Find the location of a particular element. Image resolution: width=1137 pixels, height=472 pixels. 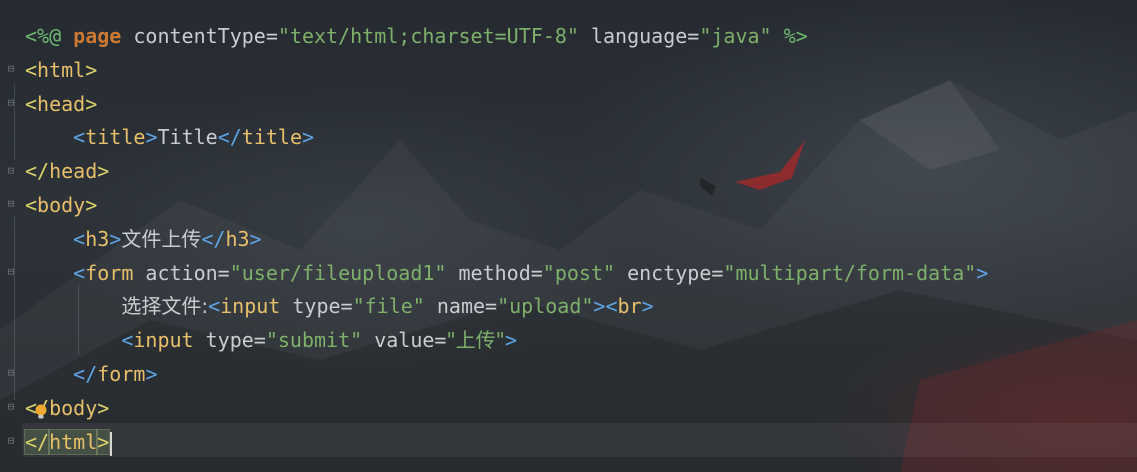

code-token: "multipart/form-data" is located at coordinates (850, 273).